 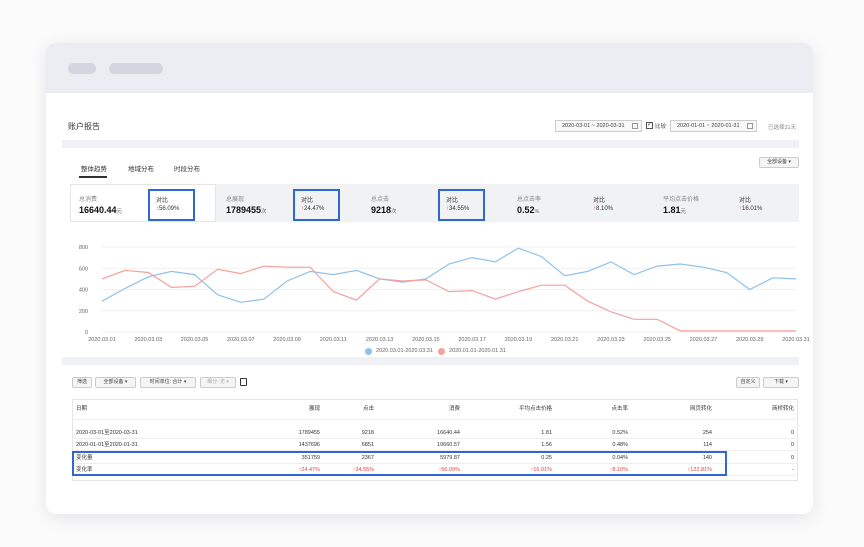 I want to click on x-tick-label: 2020.03.13, so click(x=380, y=340).